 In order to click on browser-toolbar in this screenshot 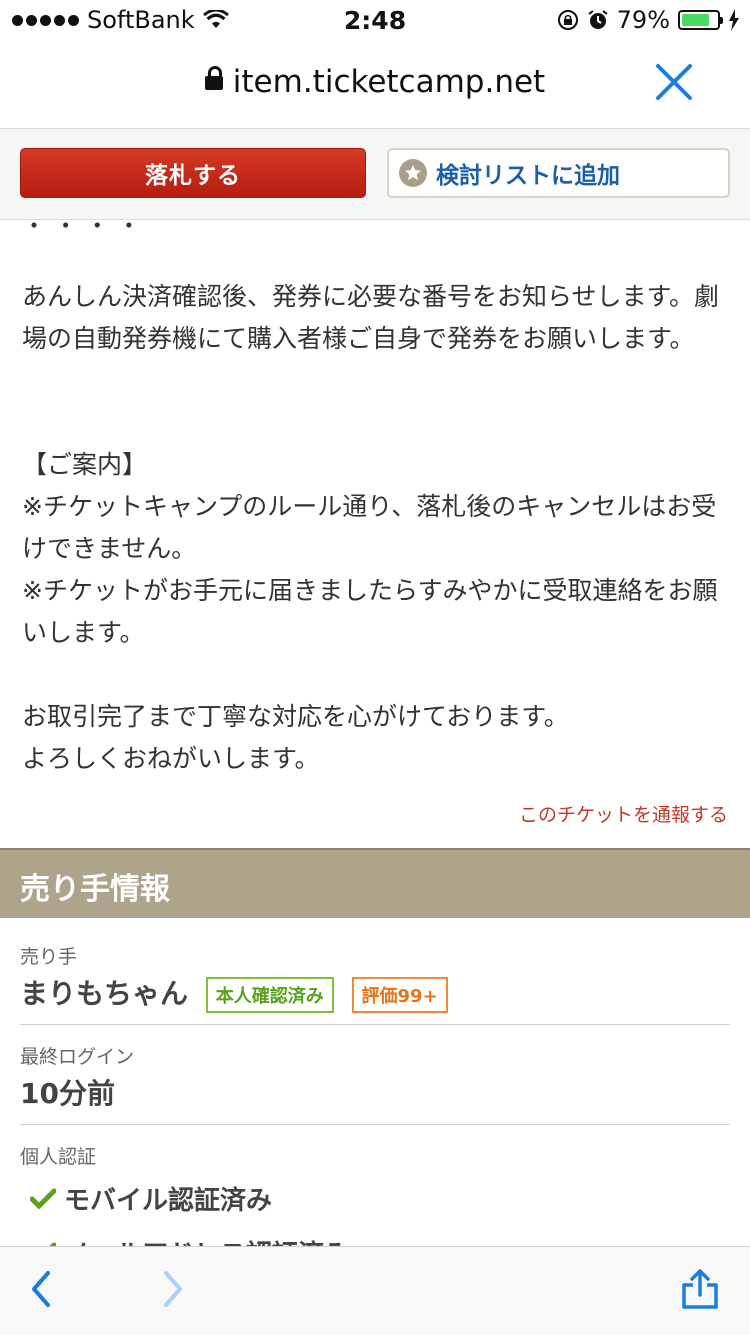, I will do `click(375, 1290)`.